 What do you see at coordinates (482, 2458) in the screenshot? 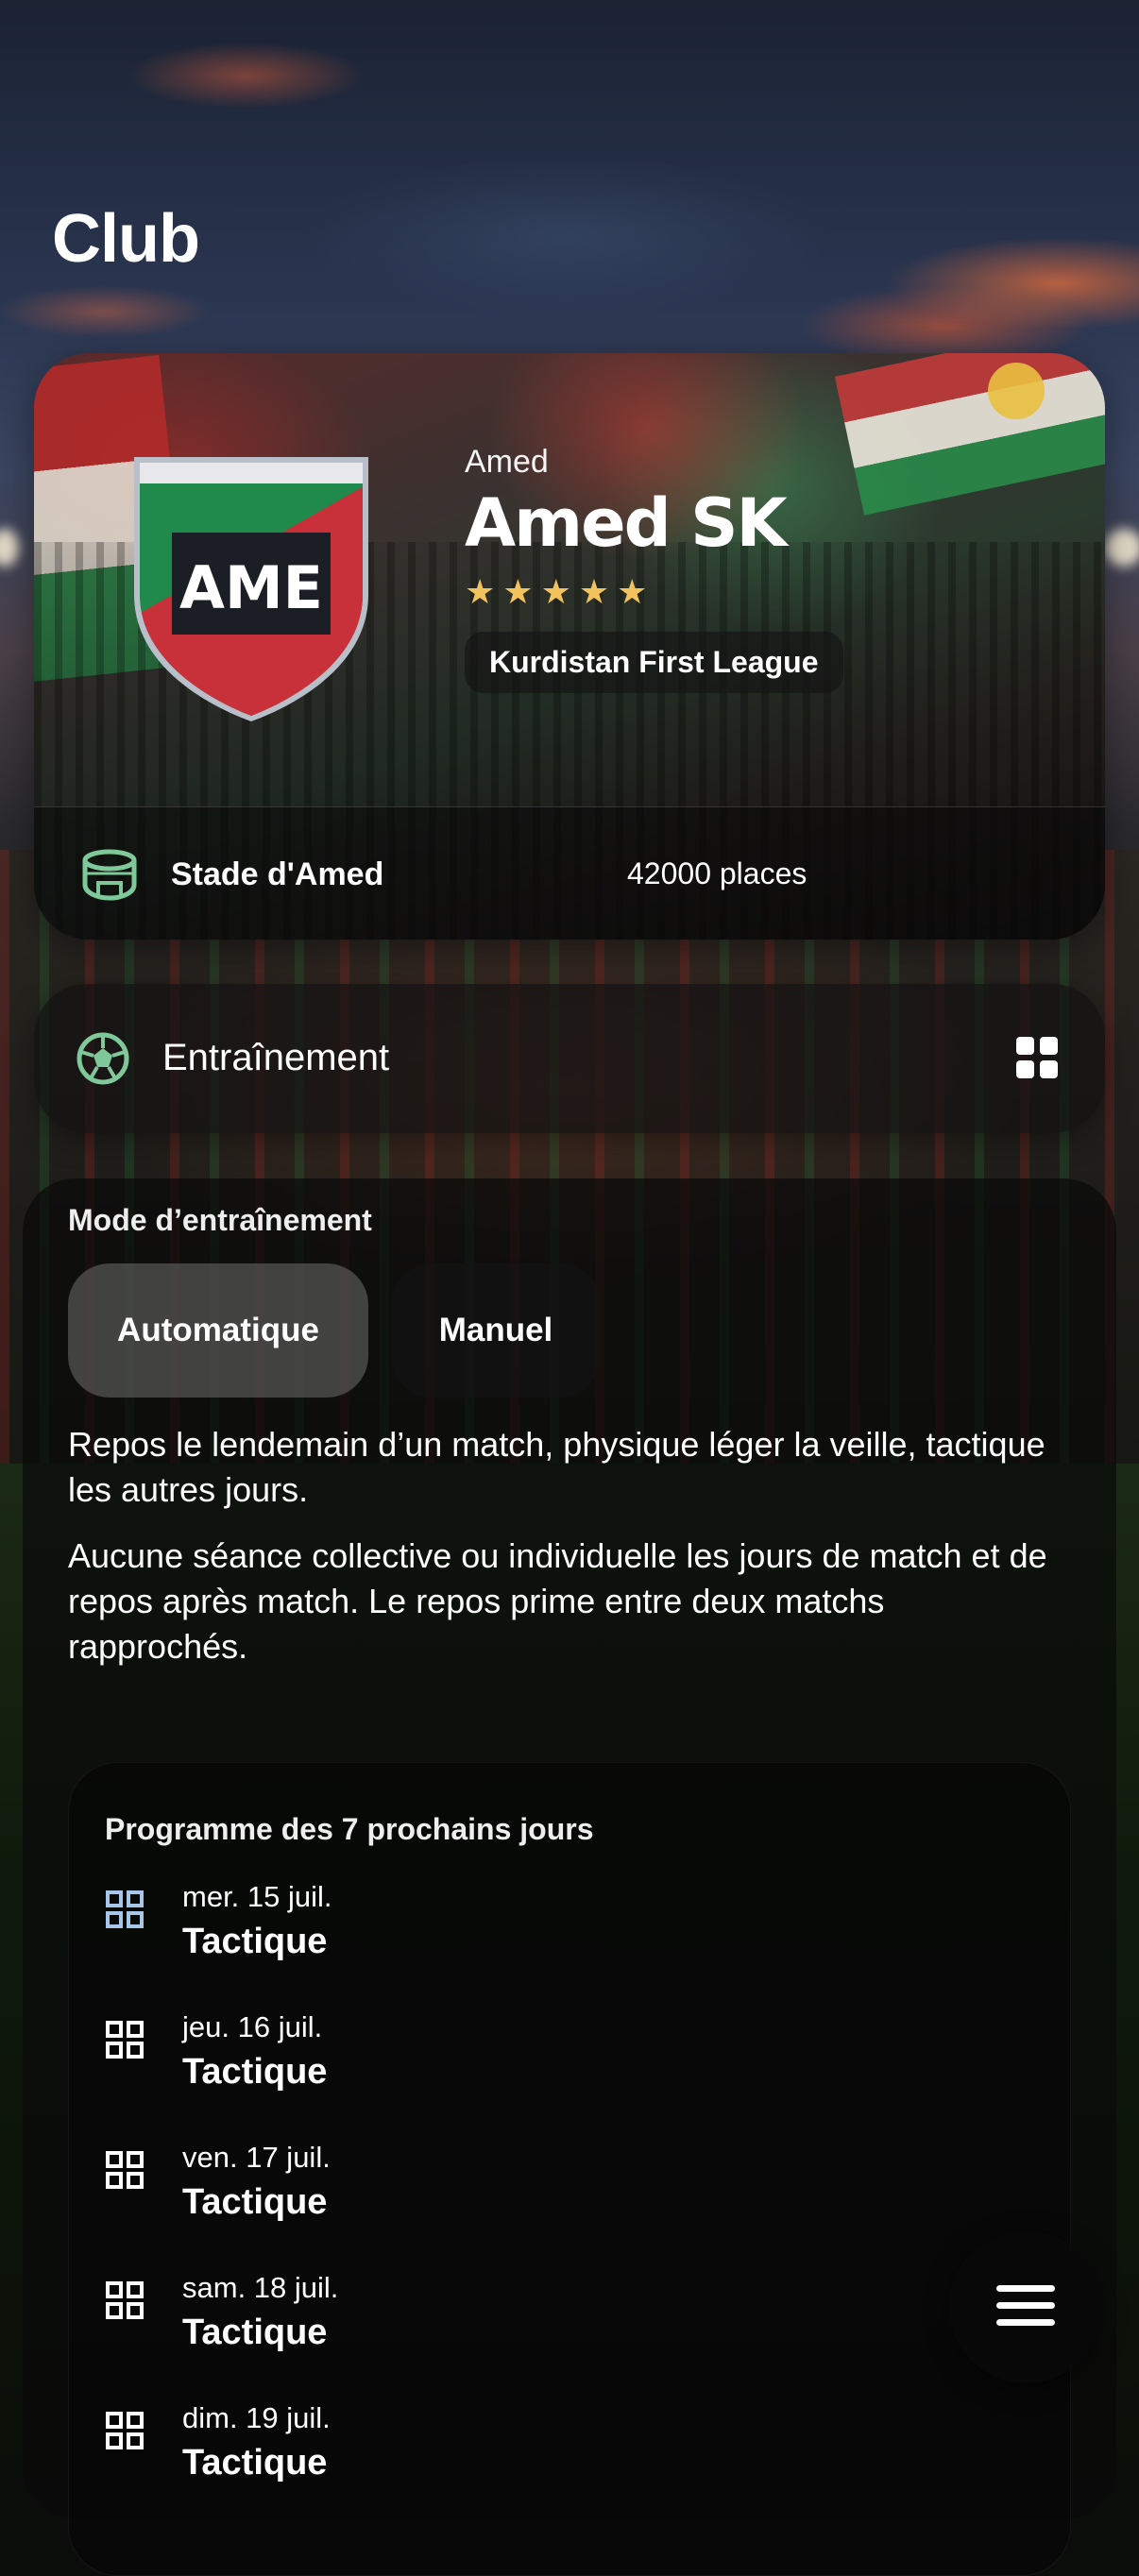
I see `schedule-day-row: dim. 19 juil. Tactique` at bounding box center [482, 2458].